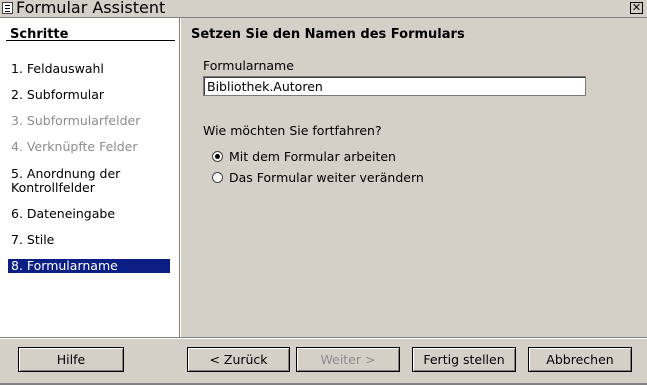 This screenshot has width=647, height=385. Describe the element at coordinates (217, 177) in the screenshot. I see `radio-unchecked-icon` at that location.